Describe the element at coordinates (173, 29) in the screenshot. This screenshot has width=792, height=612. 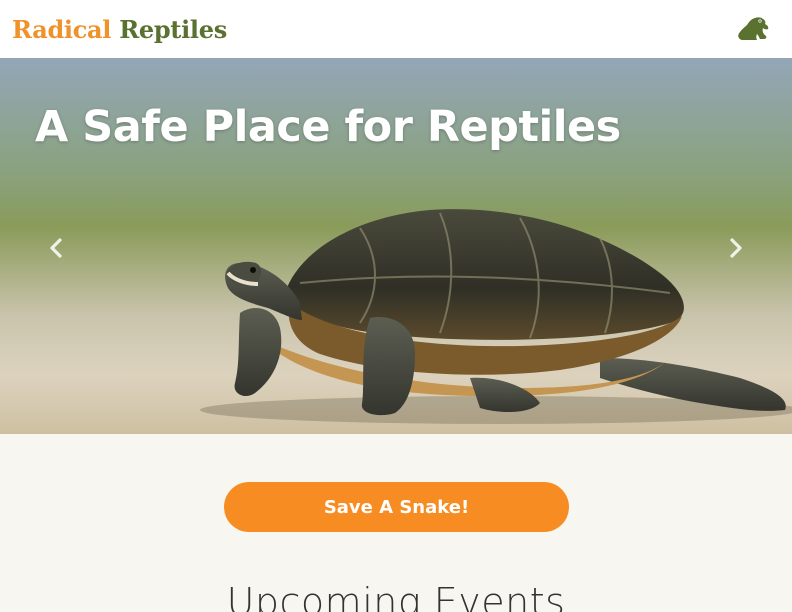
I see `brand-name-part2: Reptiles` at that location.